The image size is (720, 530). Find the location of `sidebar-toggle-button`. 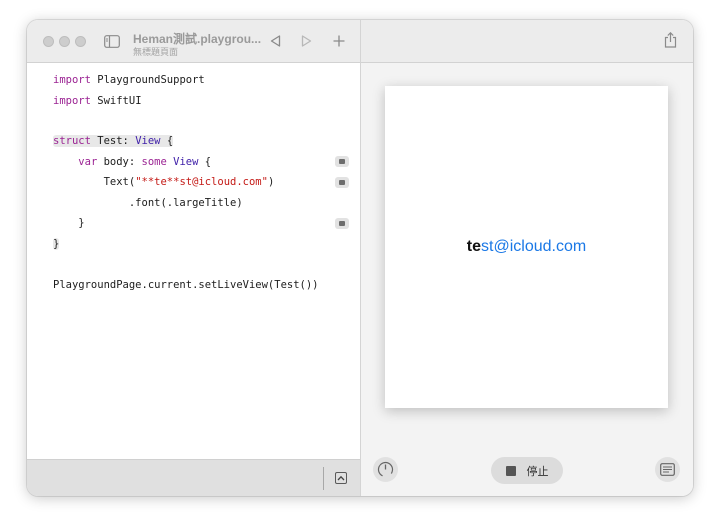

sidebar-toggle-button is located at coordinates (112, 41).